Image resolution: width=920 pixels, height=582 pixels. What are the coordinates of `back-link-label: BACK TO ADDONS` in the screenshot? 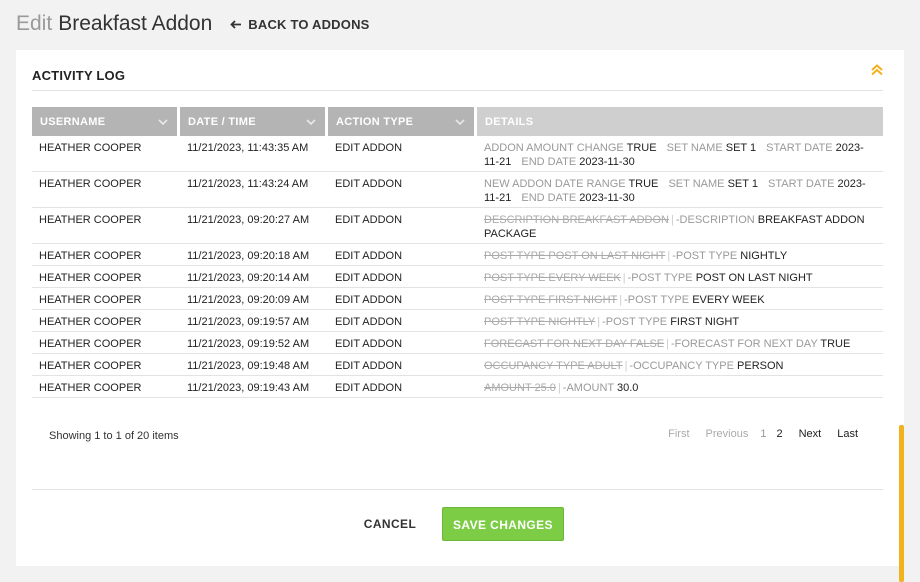 It's located at (309, 24).